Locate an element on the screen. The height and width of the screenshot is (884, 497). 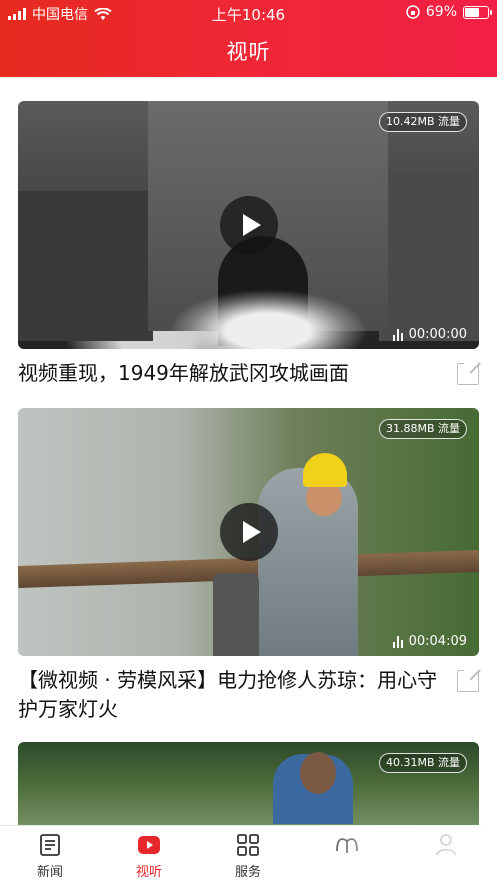
tab-news: 新闻 is located at coordinates (50, 855).